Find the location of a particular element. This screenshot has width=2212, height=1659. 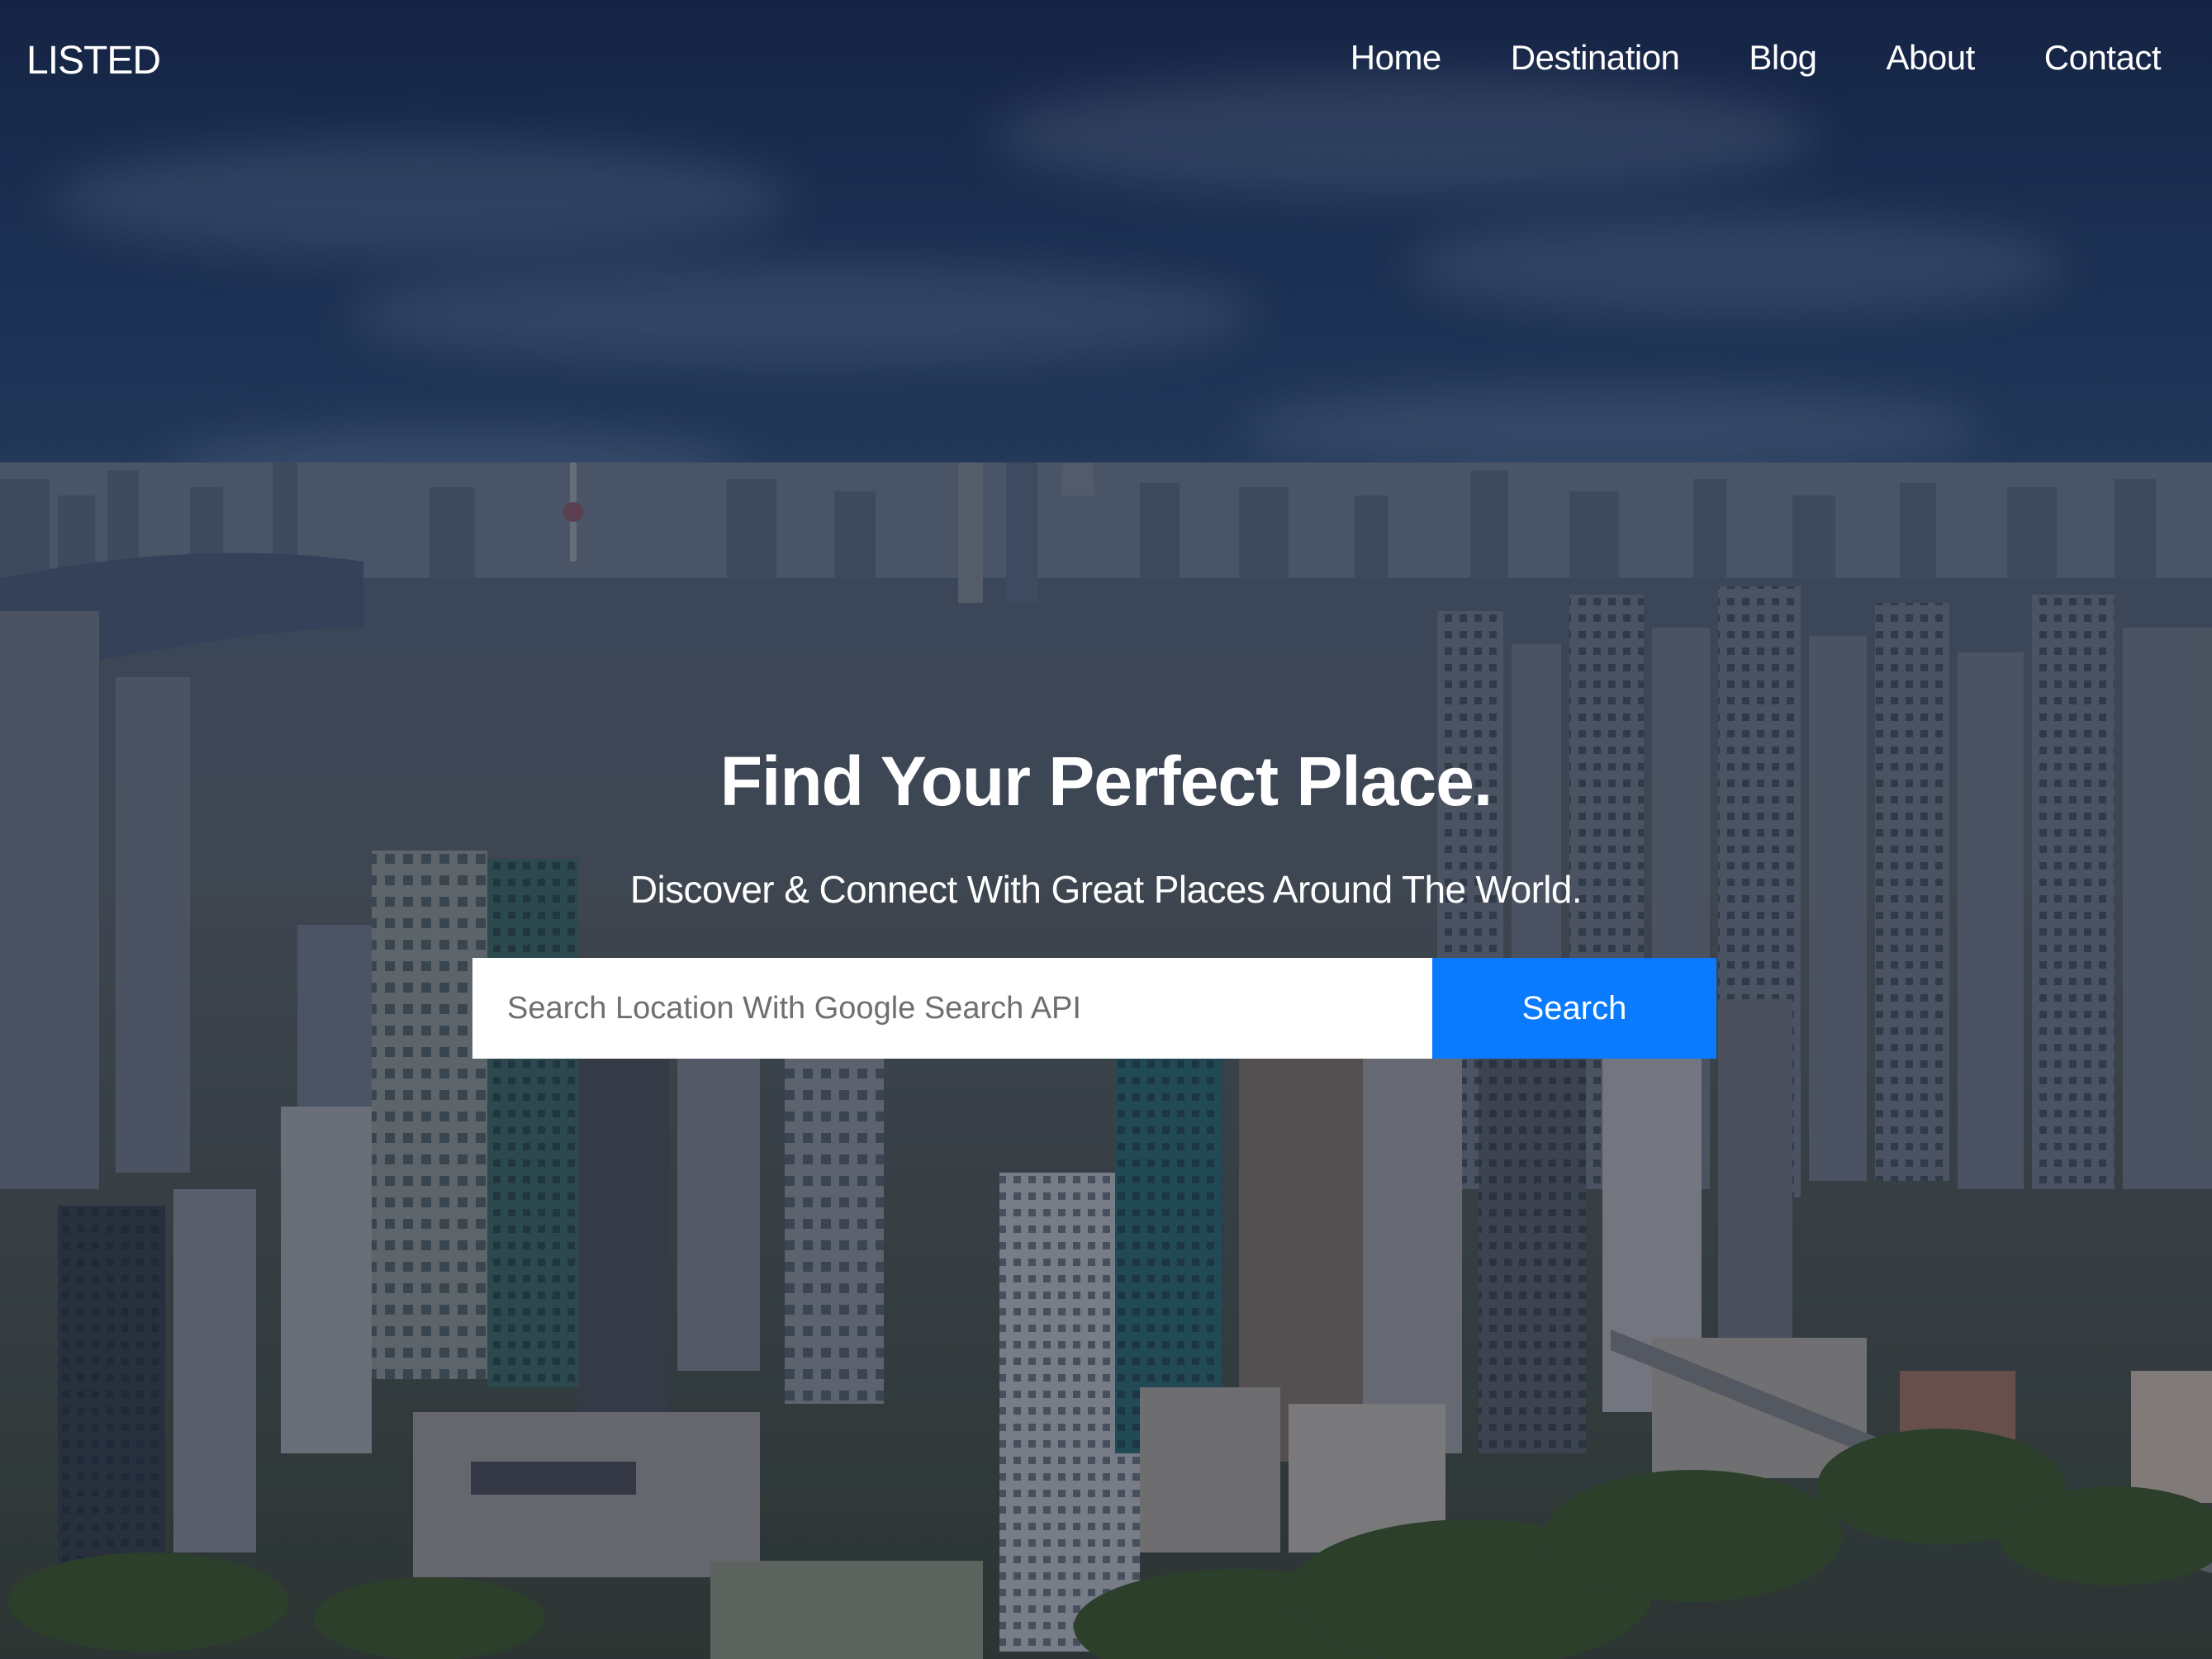

nav-link-blog: Blog is located at coordinates (1783, 58).